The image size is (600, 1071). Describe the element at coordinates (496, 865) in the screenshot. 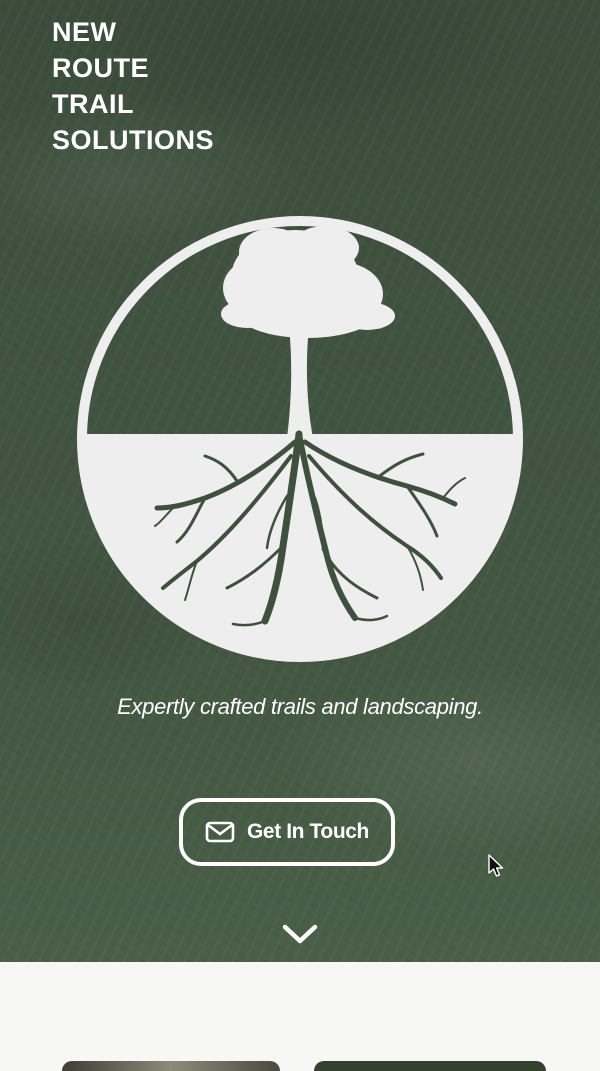

I see `mouse-pointer-icon` at that location.